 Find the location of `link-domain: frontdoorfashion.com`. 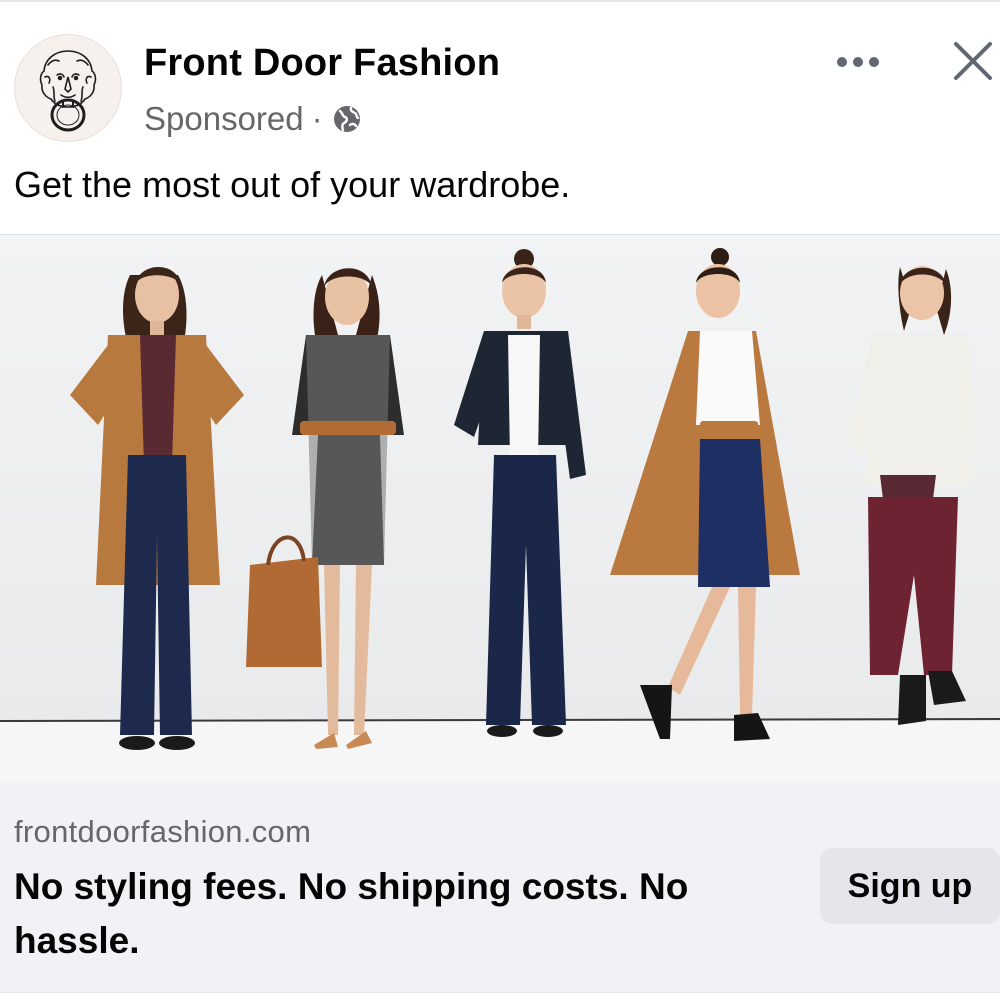

link-domain: frontdoorfashion.com is located at coordinates (162, 832).